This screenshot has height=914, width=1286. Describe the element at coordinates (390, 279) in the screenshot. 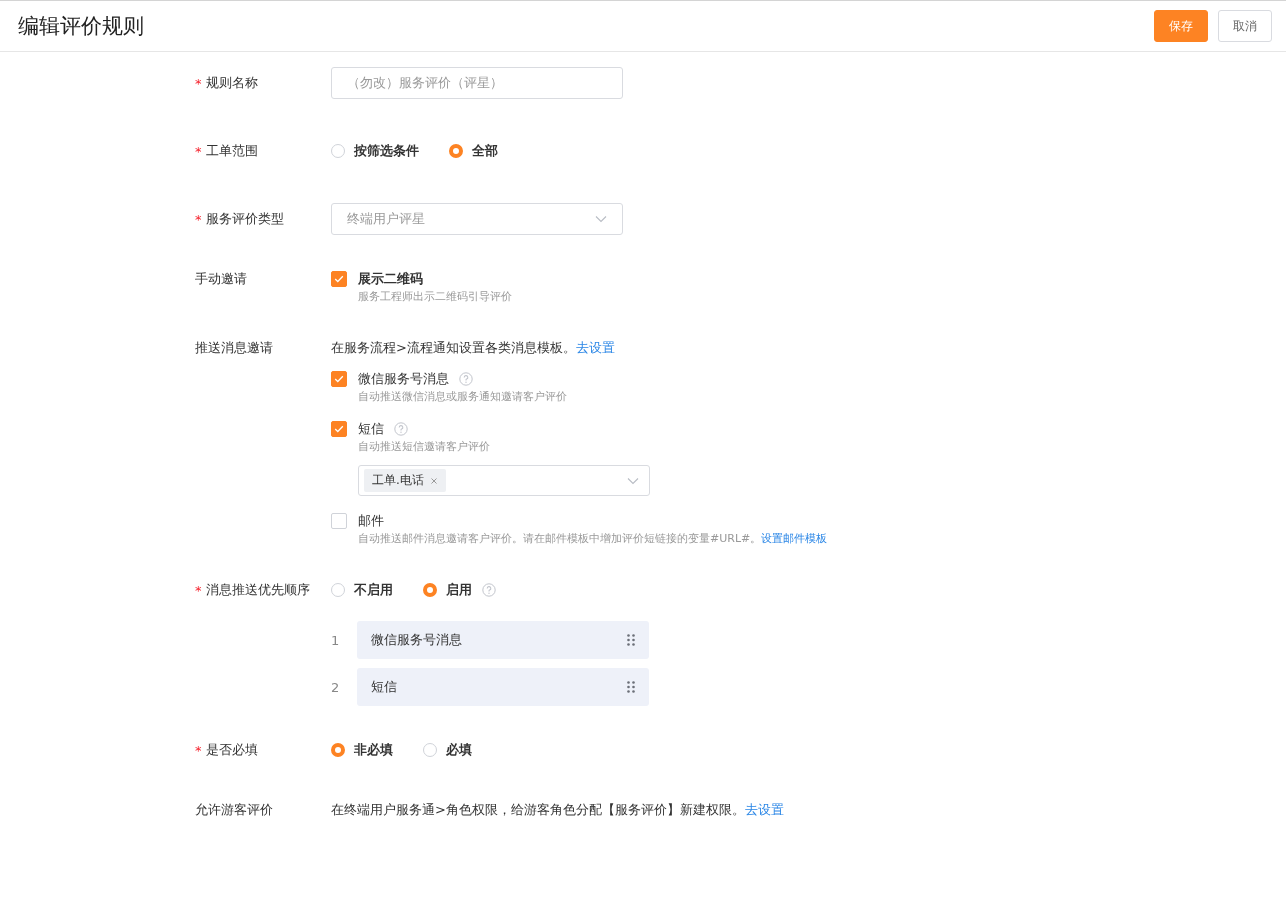

I see `checkbox-label: 展示二维码` at that location.